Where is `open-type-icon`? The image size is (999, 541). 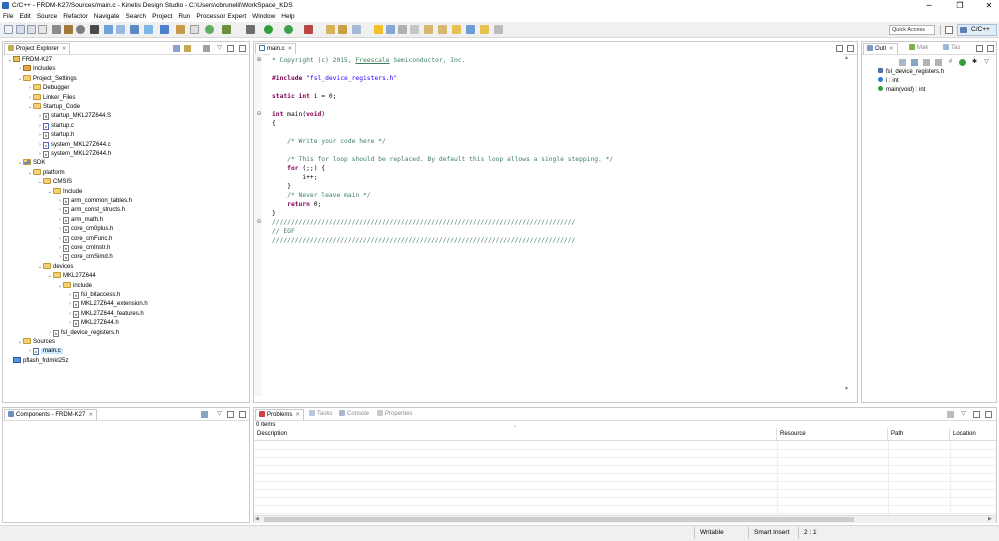 open-type-icon is located at coordinates (164, 29).